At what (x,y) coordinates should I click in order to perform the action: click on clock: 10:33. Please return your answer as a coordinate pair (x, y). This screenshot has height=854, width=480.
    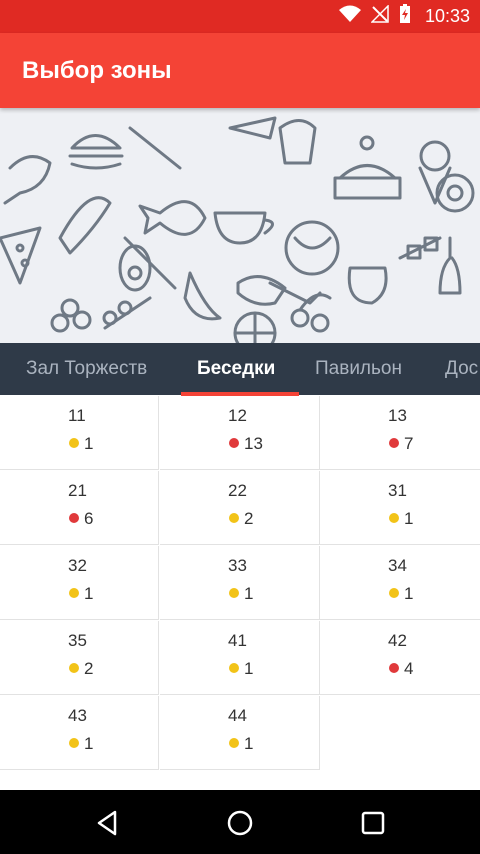
    Looking at the image, I should click on (447, 16).